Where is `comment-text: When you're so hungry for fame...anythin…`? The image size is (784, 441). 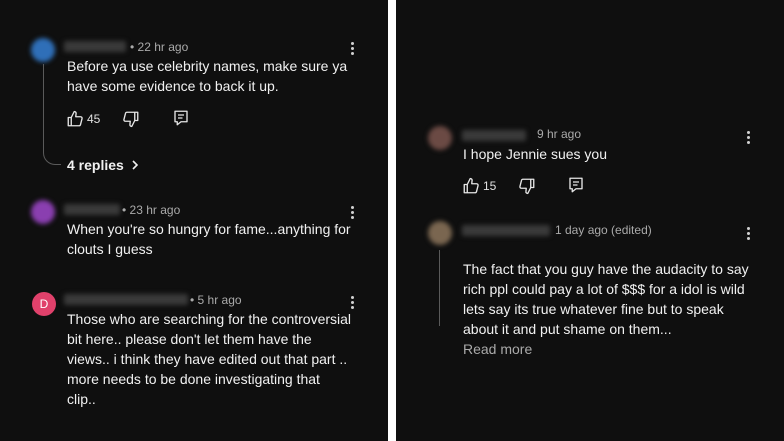 comment-text: When you're so hungry for fame...anythin… is located at coordinates (209, 239).